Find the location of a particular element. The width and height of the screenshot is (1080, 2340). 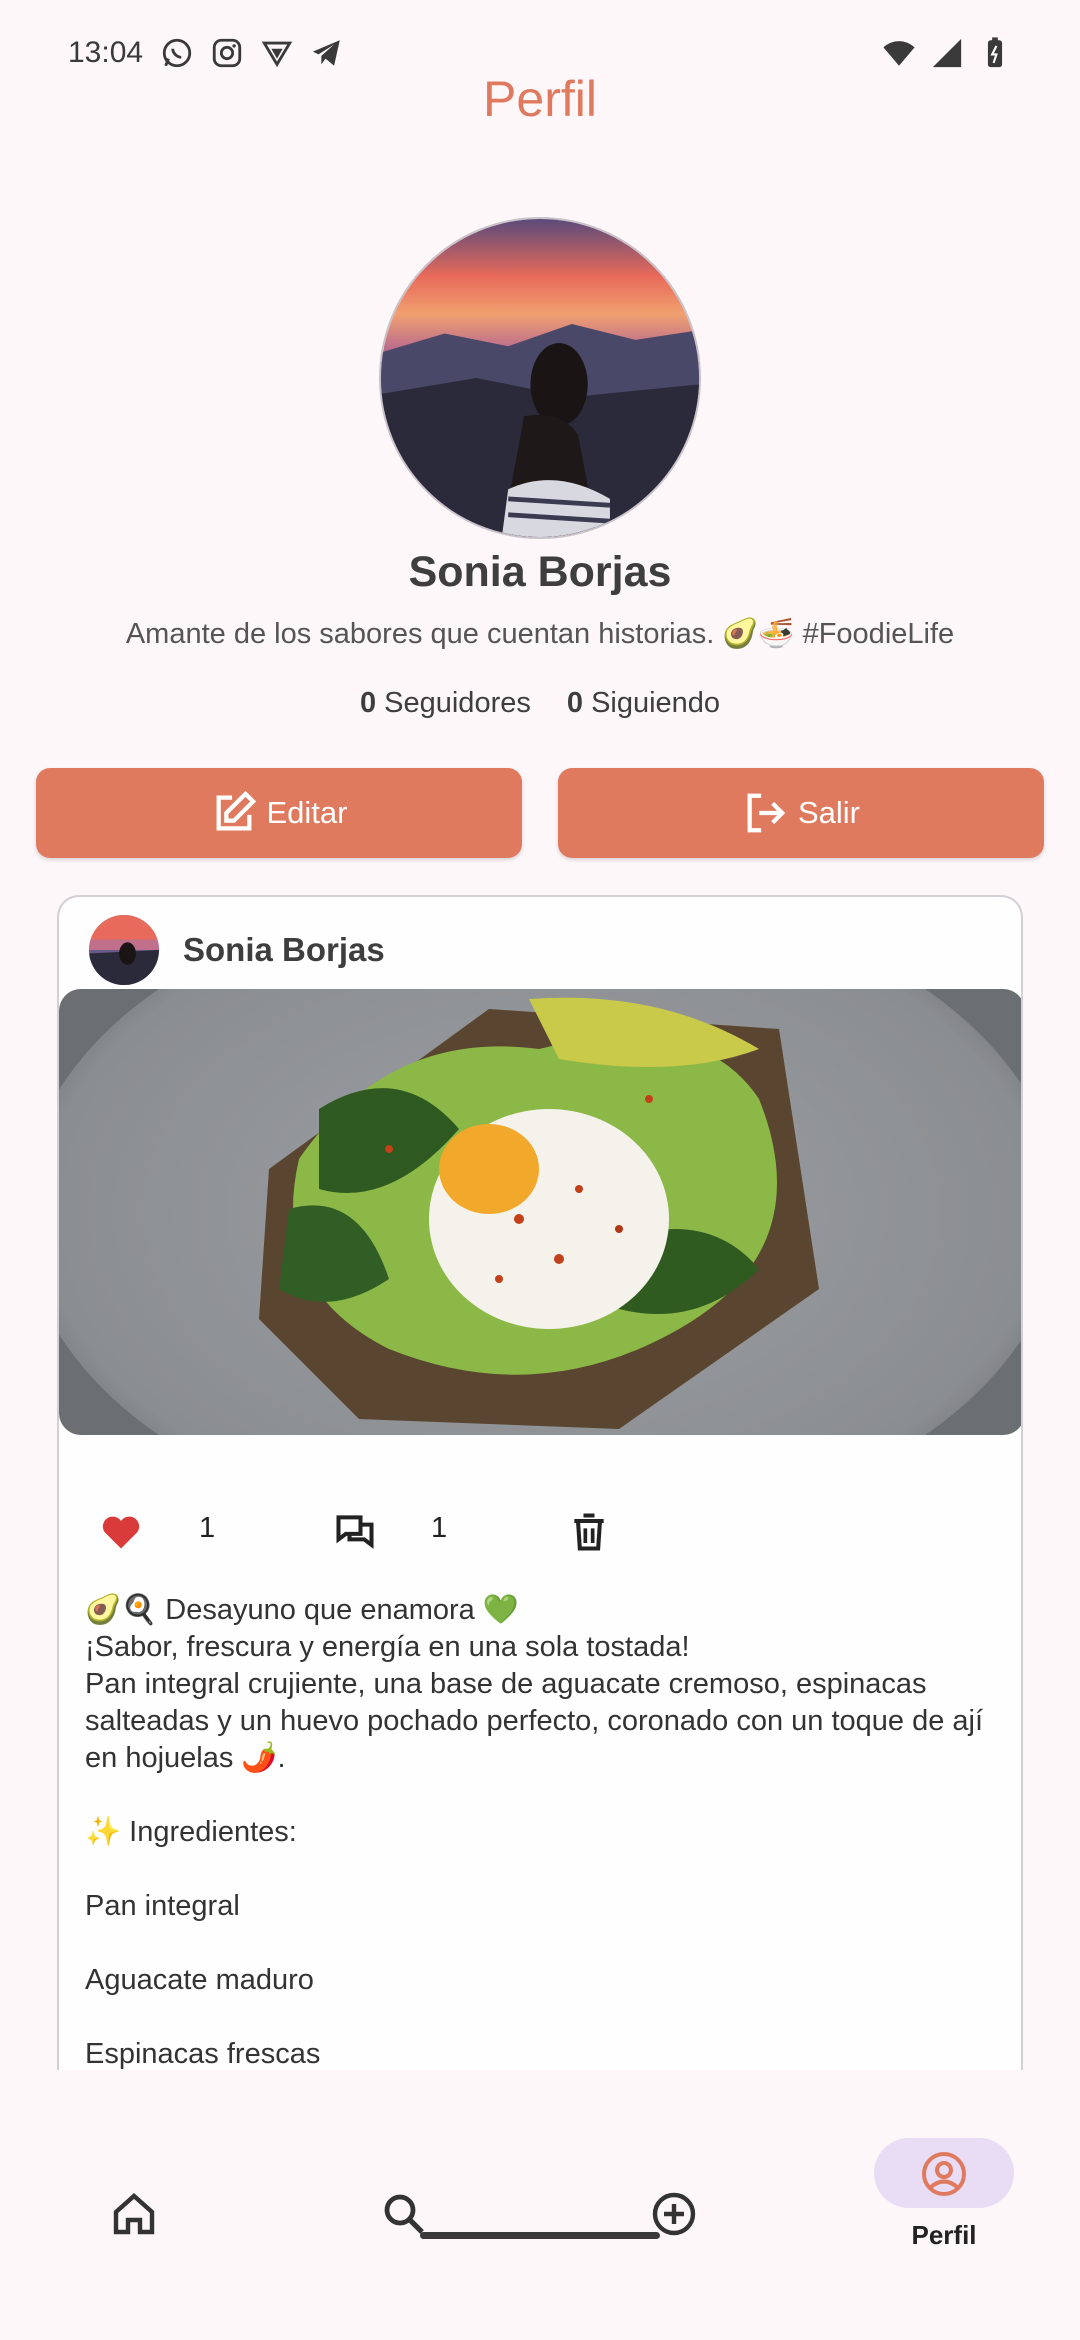

logout-button-label: Salir is located at coordinates (828, 812).